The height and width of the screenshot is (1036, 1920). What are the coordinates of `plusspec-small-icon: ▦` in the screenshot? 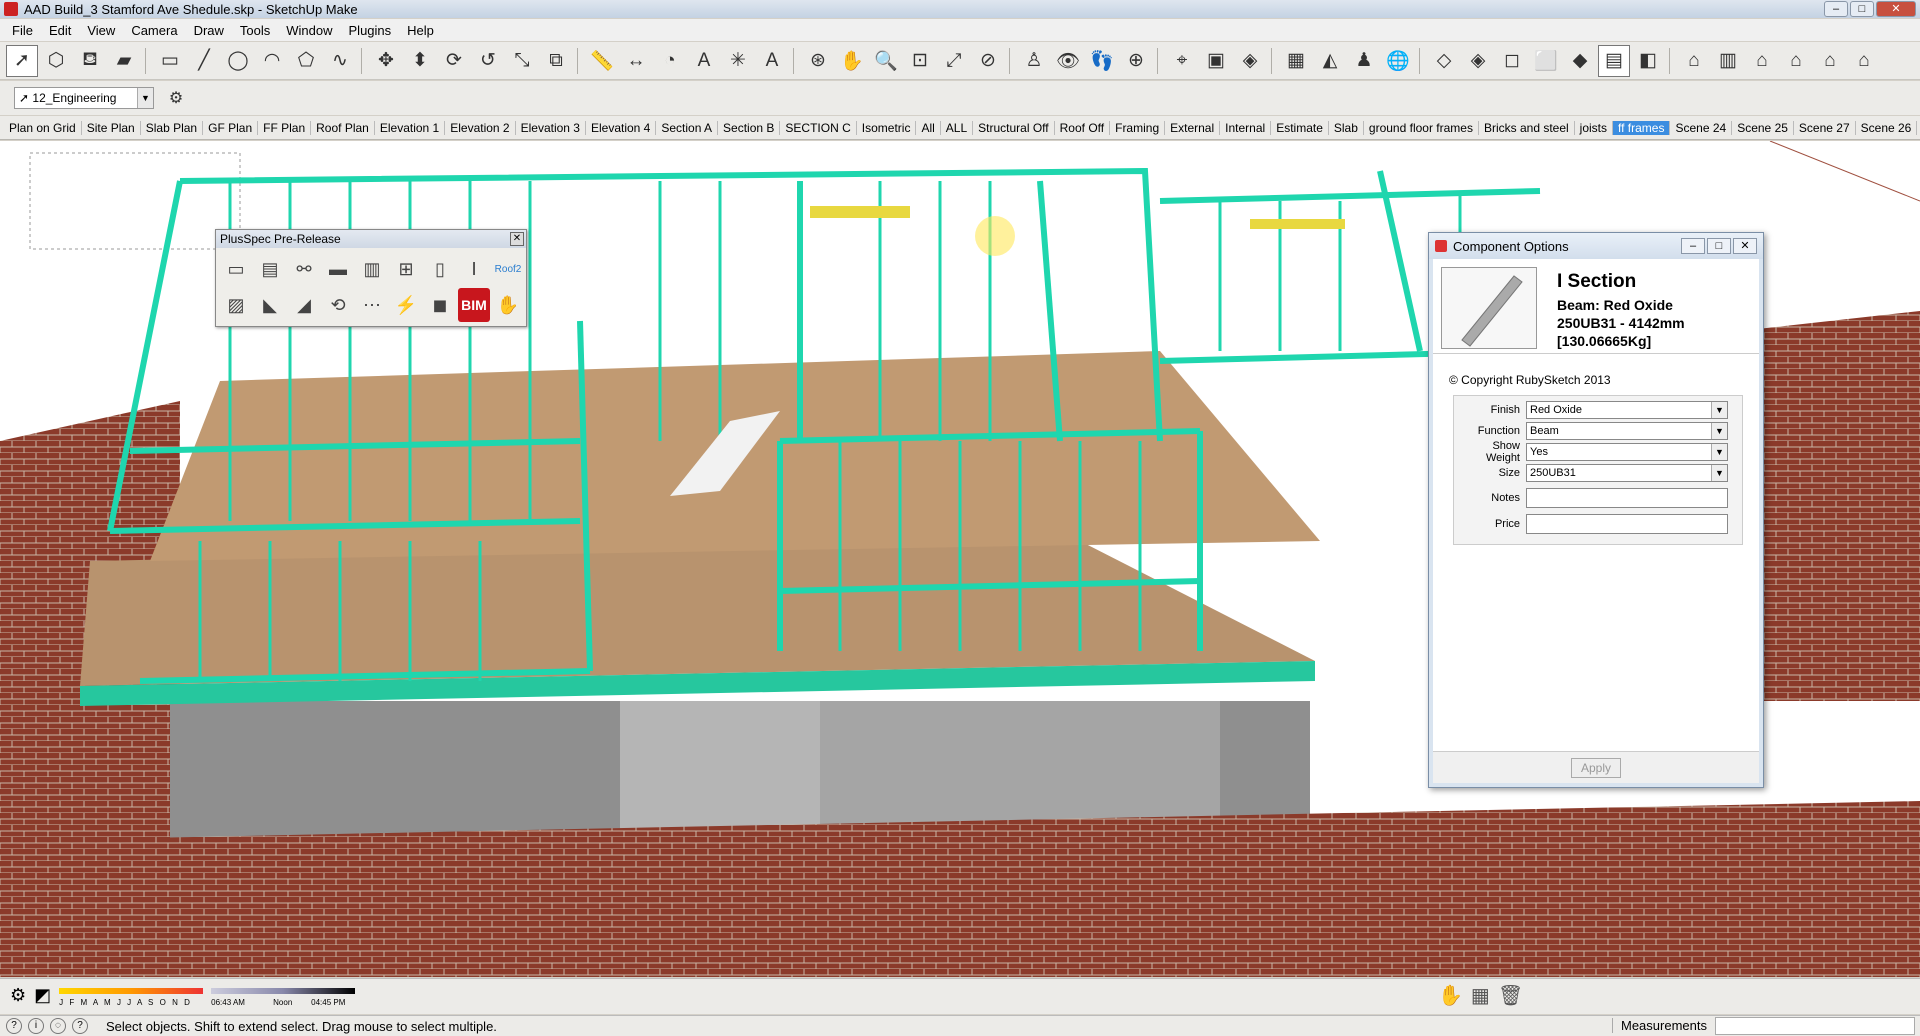 It's located at (1480, 995).